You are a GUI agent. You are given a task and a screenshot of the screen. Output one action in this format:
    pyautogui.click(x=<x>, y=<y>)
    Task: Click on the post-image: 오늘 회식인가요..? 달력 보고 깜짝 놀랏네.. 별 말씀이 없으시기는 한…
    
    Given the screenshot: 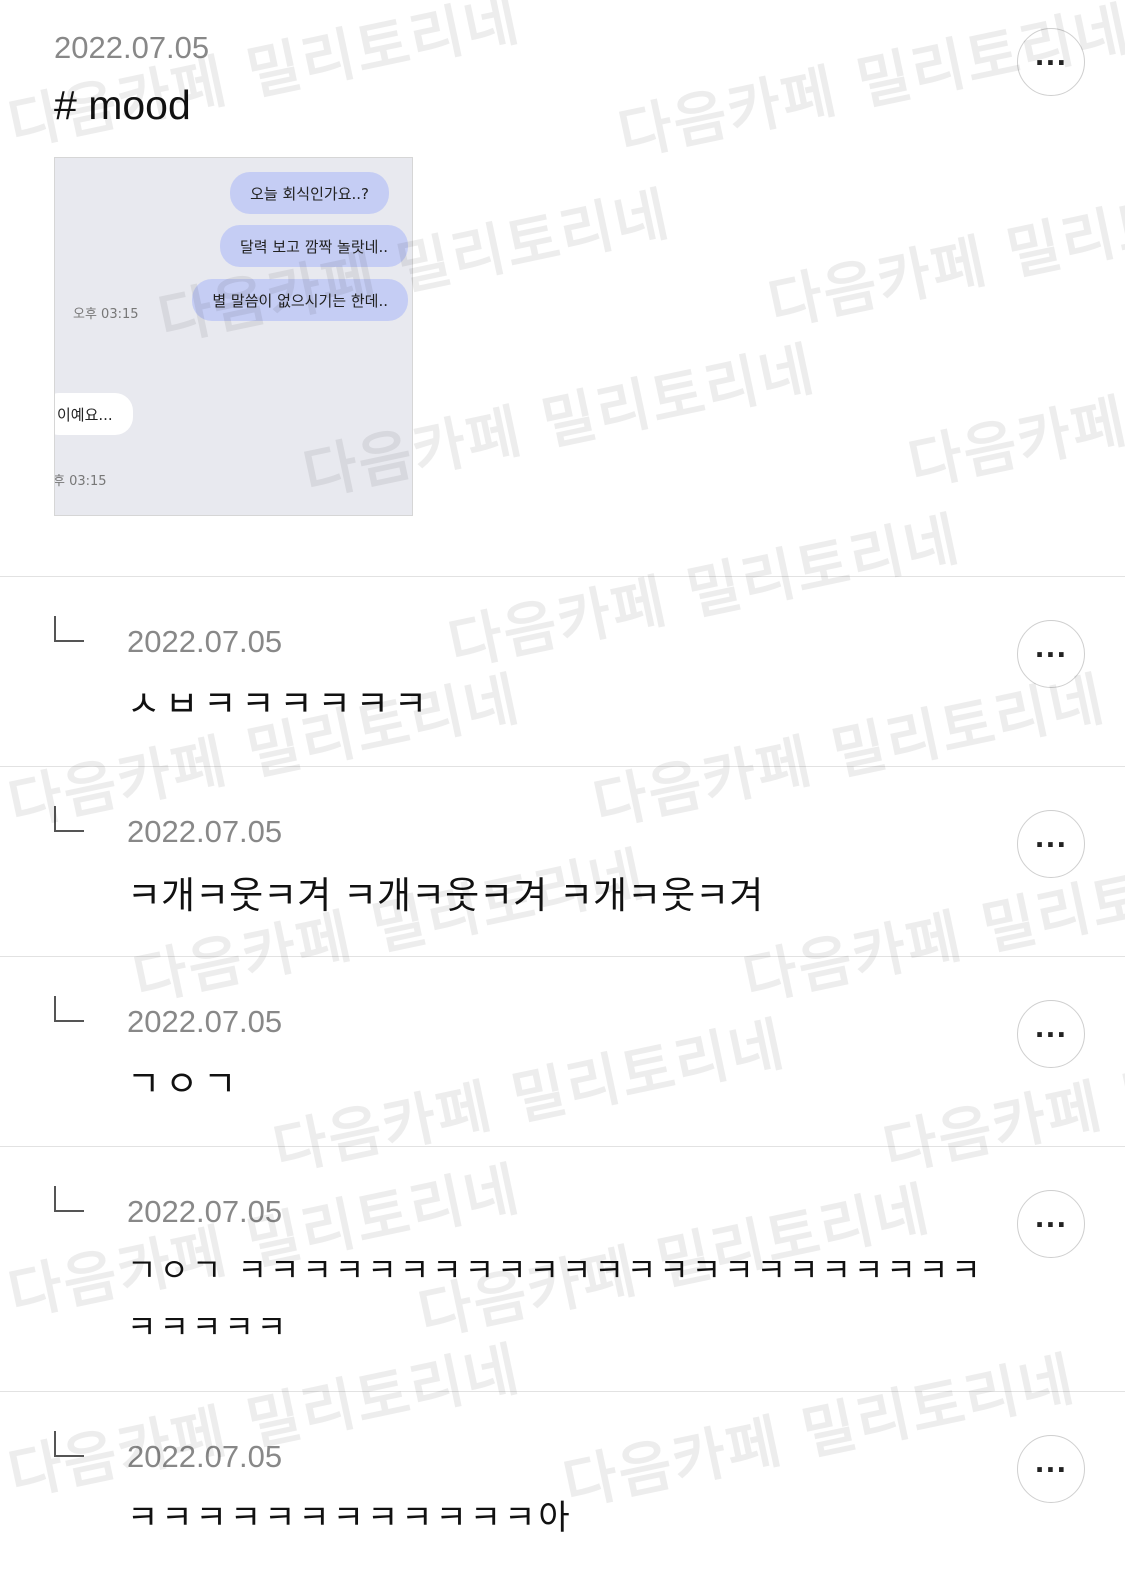 What is the action you would take?
    pyautogui.click(x=233, y=336)
    